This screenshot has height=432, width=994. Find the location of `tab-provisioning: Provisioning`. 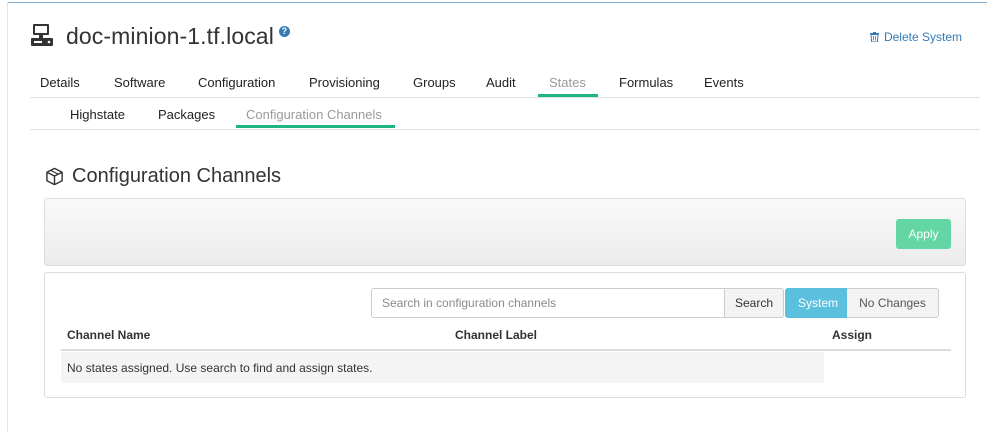

tab-provisioning: Provisioning is located at coordinates (344, 82).